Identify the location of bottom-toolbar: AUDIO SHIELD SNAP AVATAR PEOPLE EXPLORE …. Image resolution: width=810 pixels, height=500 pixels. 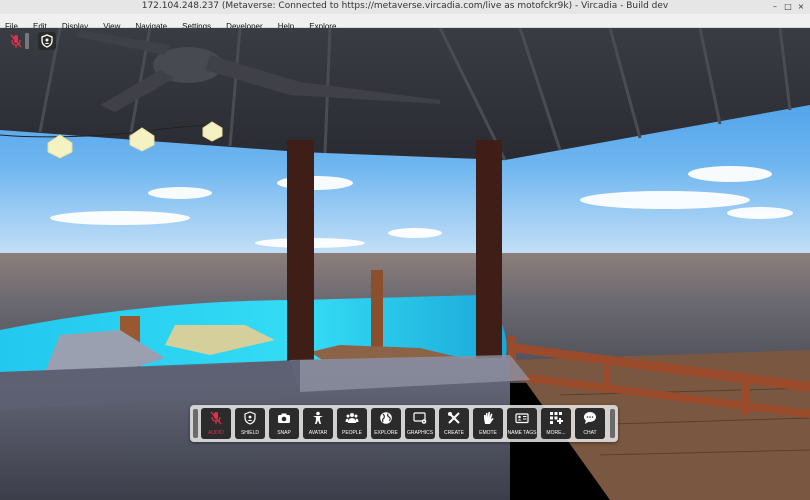
(404, 423).